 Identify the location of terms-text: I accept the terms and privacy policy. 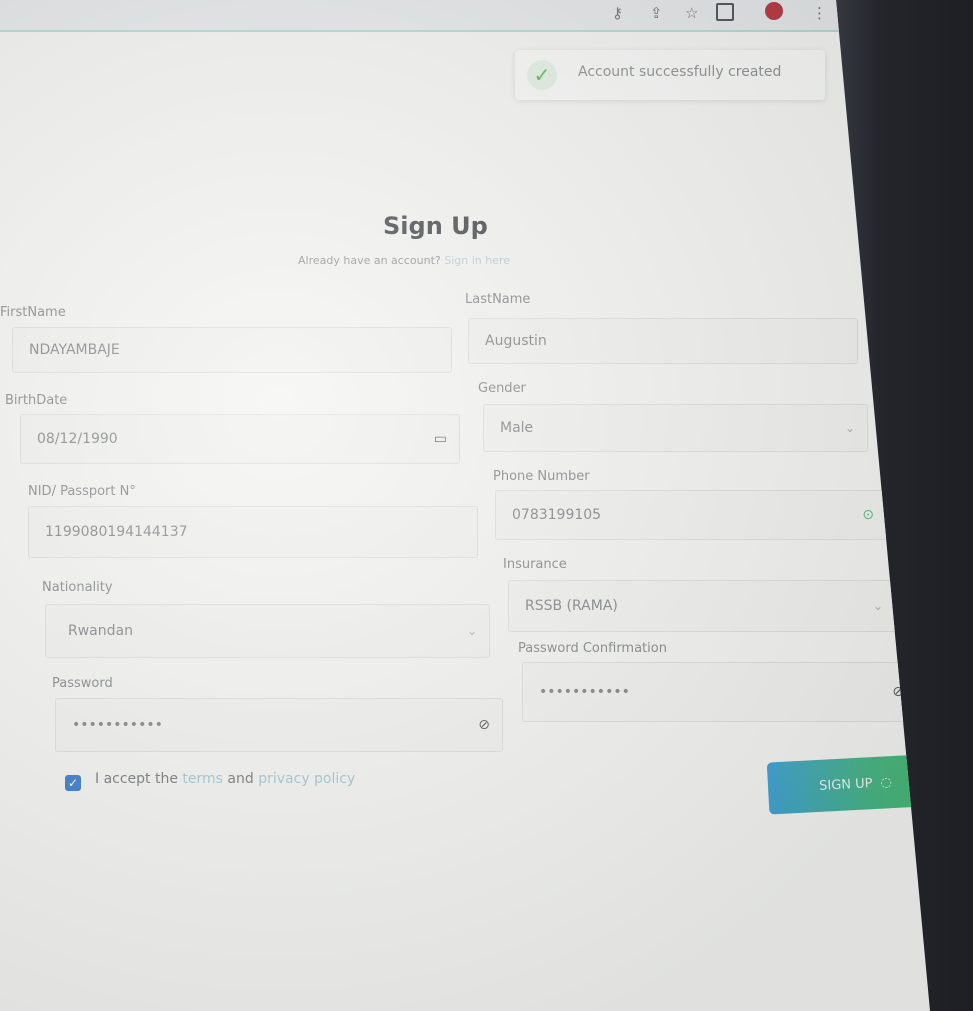
(225, 779).